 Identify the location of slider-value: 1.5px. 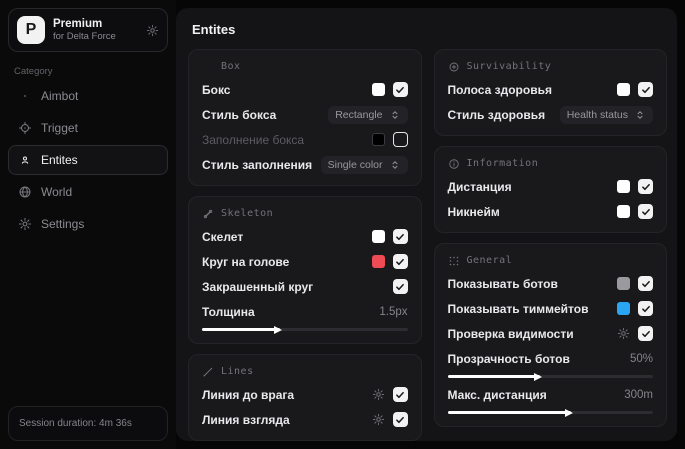
(393, 311).